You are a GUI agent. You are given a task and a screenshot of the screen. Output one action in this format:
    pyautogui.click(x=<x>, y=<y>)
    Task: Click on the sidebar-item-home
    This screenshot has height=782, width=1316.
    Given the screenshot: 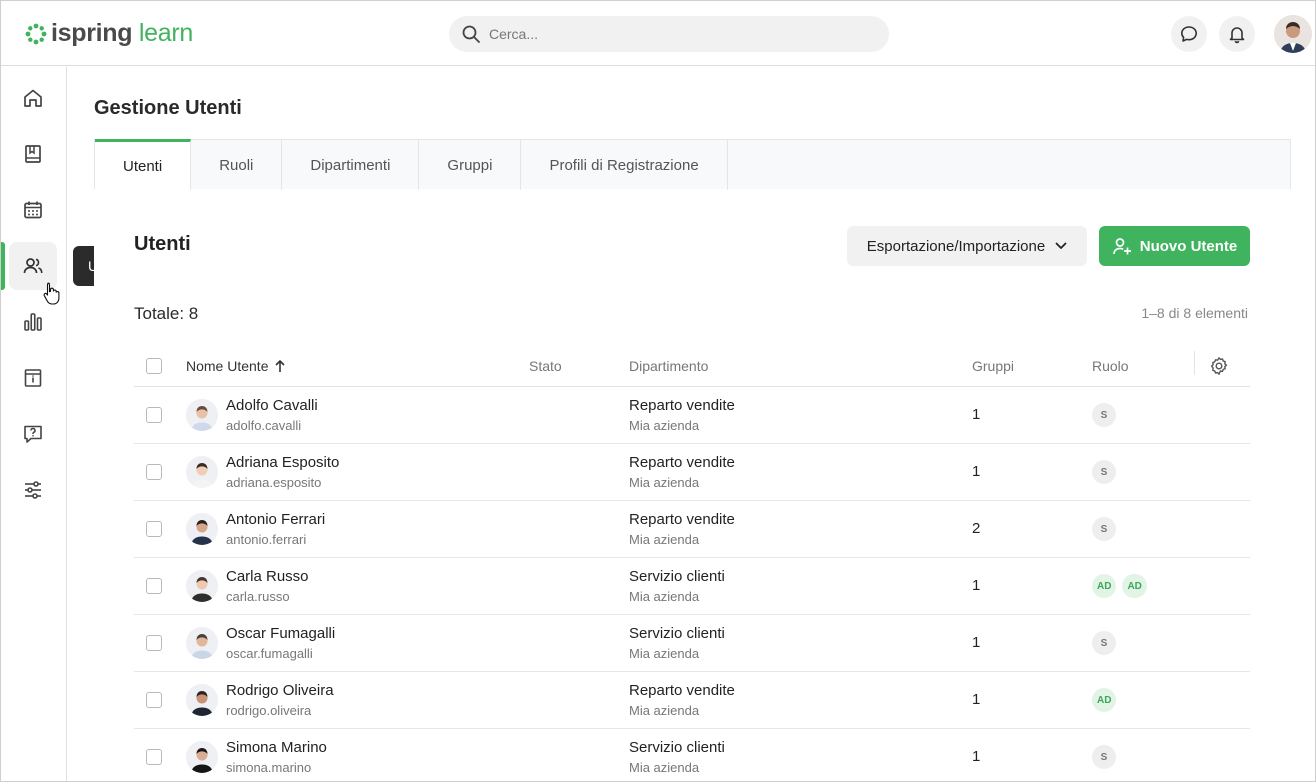 What is the action you would take?
    pyautogui.click(x=33, y=98)
    